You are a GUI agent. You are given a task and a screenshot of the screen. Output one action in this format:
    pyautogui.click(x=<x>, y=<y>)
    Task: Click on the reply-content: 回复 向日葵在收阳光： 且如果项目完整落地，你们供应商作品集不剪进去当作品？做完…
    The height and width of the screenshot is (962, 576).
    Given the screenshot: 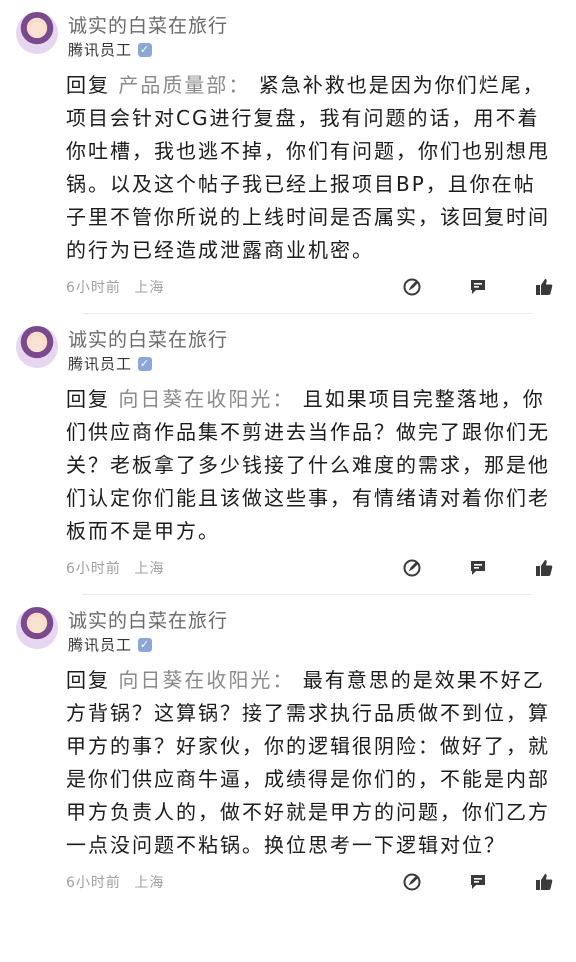 What is the action you would take?
    pyautogui.click(x=310, y=465)
    